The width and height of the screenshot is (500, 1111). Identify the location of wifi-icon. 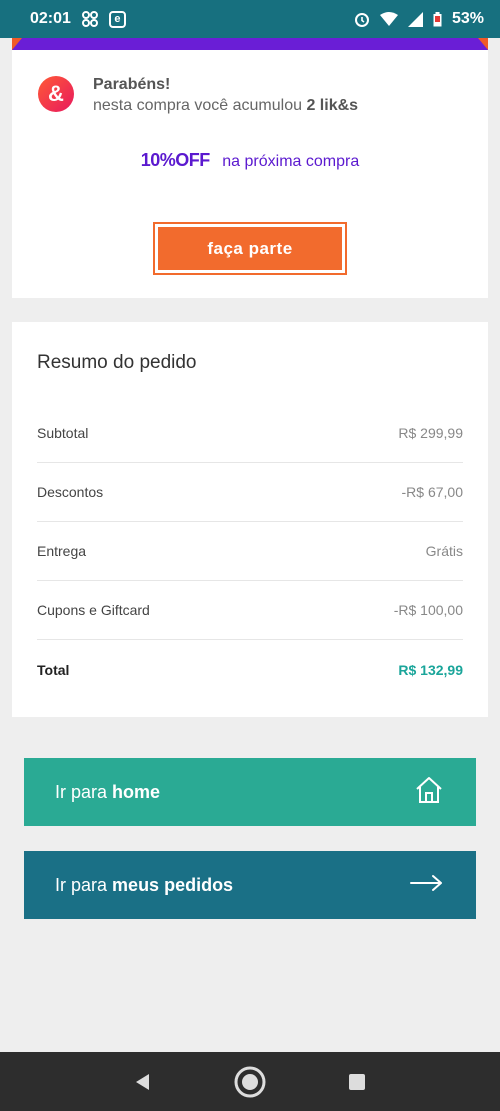
(388, 19).